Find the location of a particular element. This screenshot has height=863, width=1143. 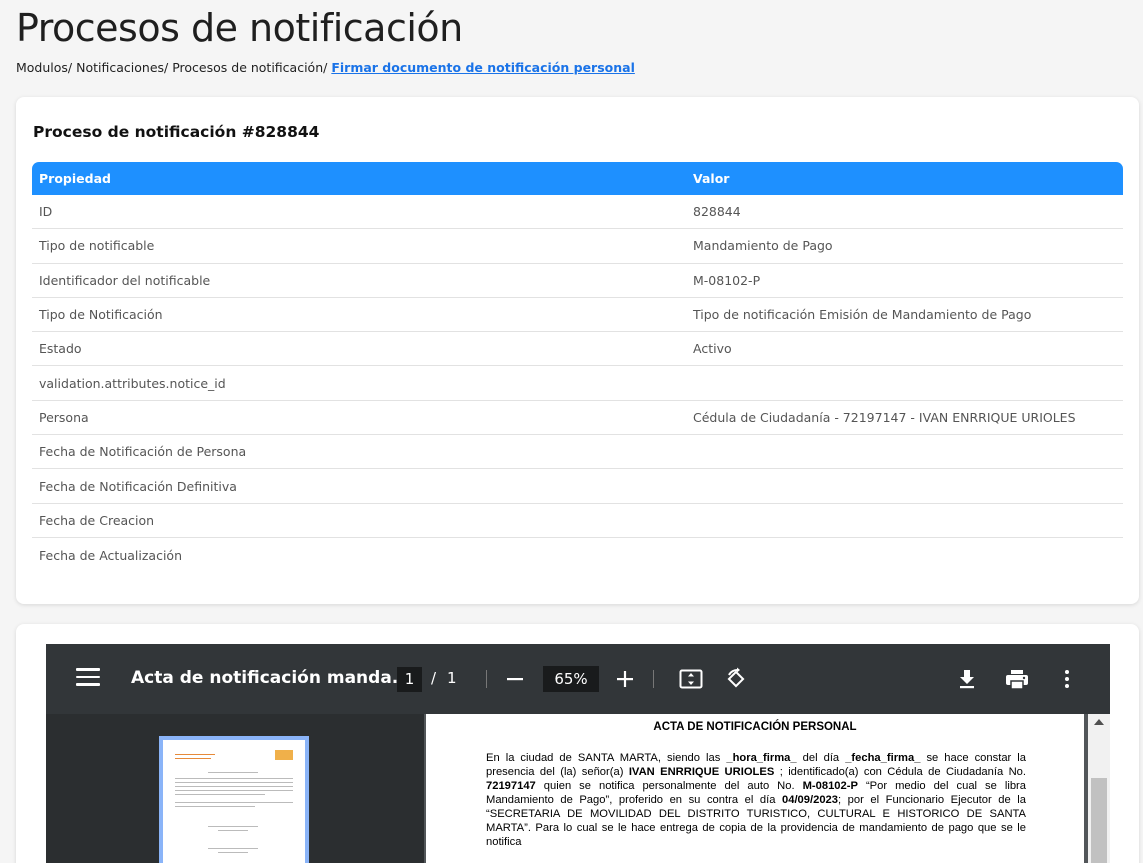

table-row: ID 828844 is located at coordinates (577, 212).